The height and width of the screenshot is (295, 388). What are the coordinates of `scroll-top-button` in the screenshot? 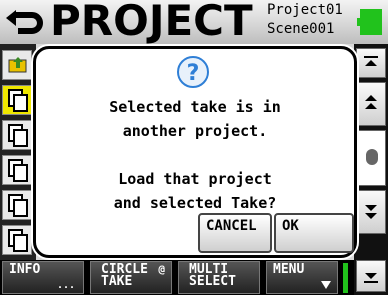 It's located at (371, 63).